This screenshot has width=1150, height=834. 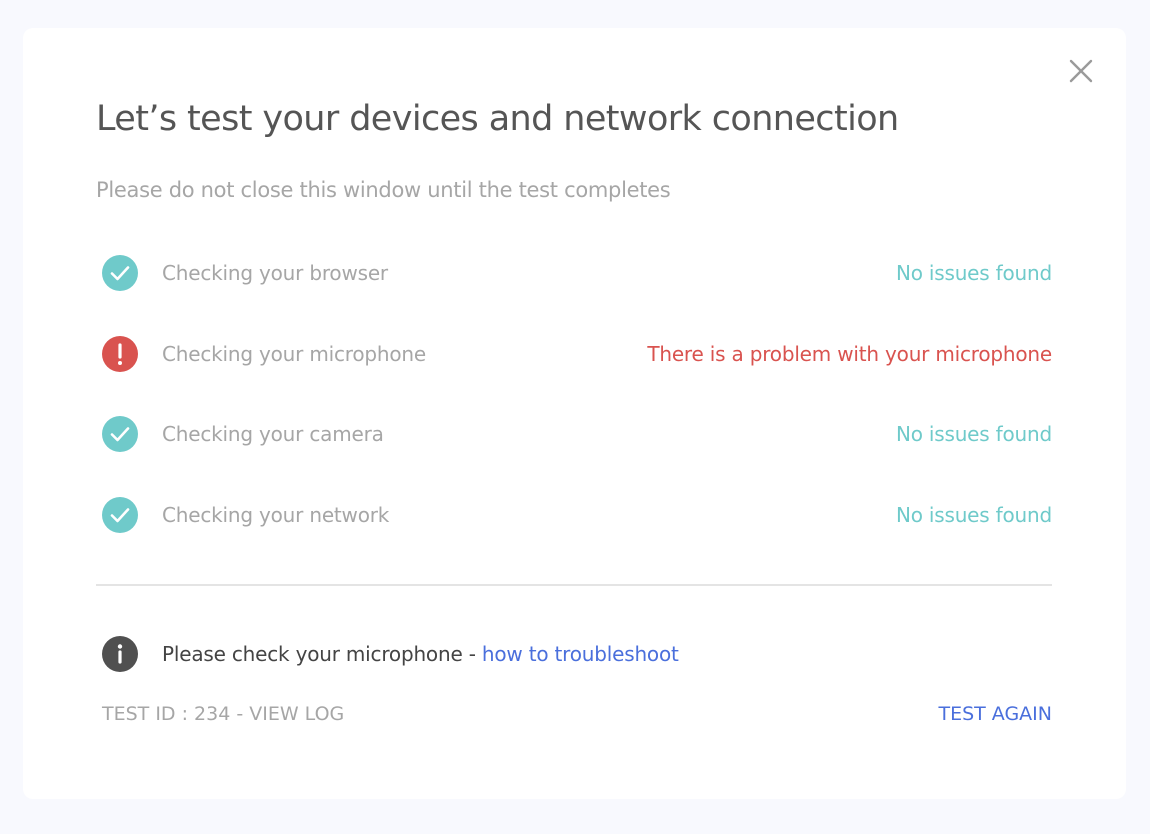 I want to click on check-status-camera: No issues found, so click(x=973, y=434).